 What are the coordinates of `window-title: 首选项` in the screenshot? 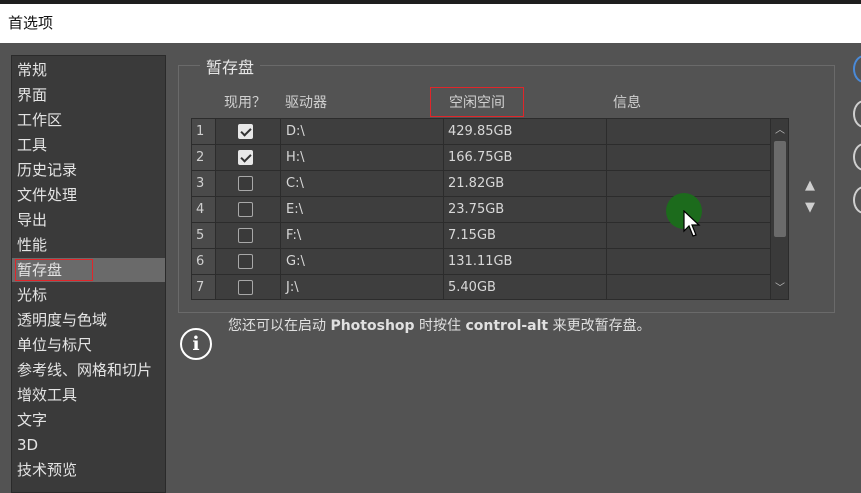 It's located at (31, 23).